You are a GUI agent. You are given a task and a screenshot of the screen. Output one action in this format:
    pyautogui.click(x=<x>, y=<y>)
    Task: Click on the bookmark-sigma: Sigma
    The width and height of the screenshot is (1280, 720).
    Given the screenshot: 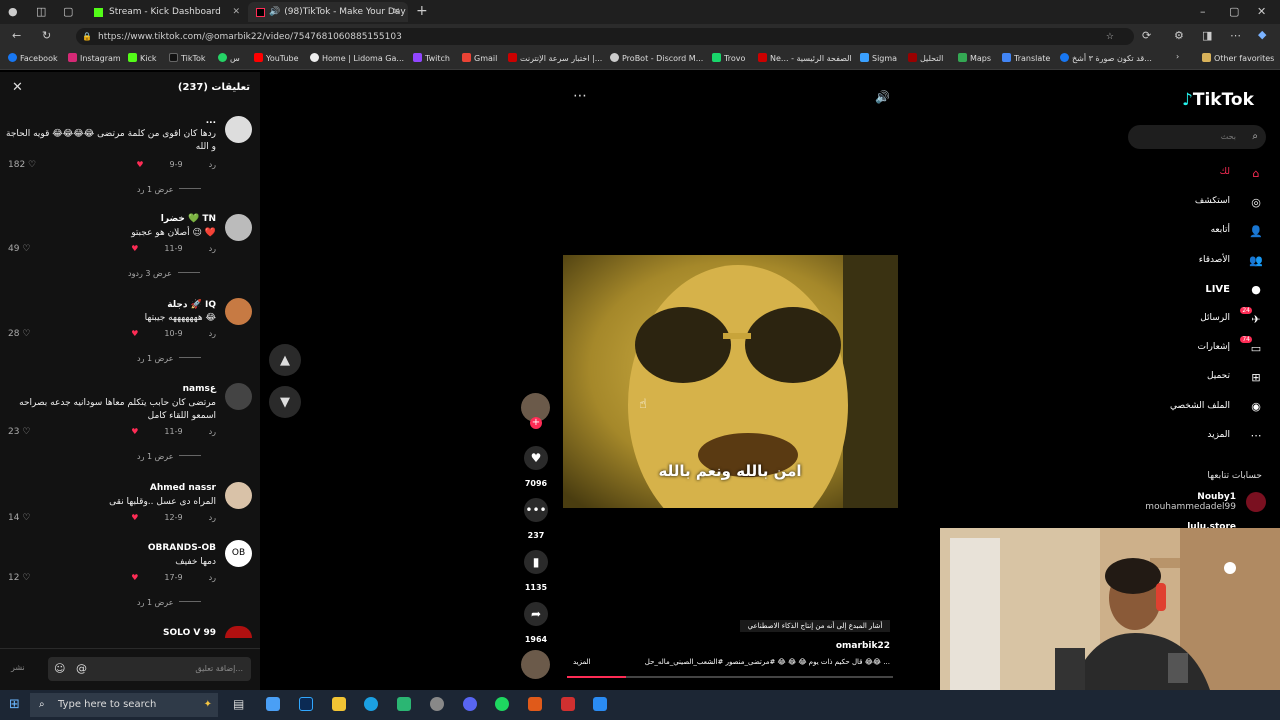 What is the action you would take?
    pyautogui.click(x=878, y=58)
    